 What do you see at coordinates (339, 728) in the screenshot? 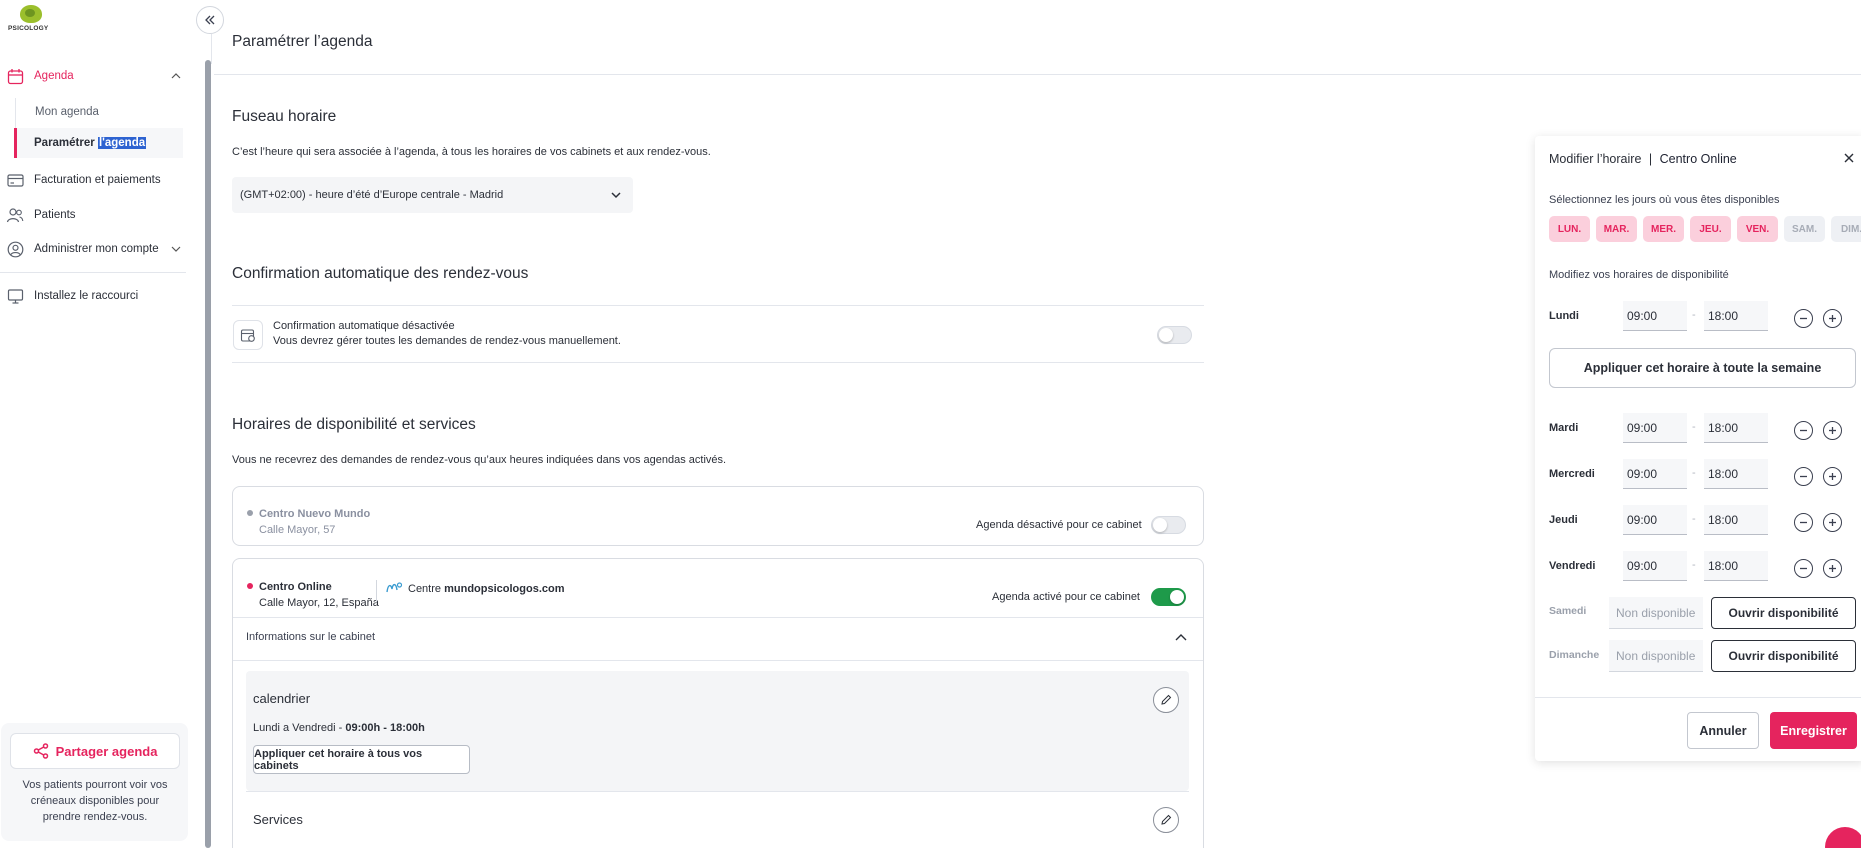
I see `schedule-summary: Lundi a Vendredi - 09:00h - 18:00h` at bounding box center [339, 728].